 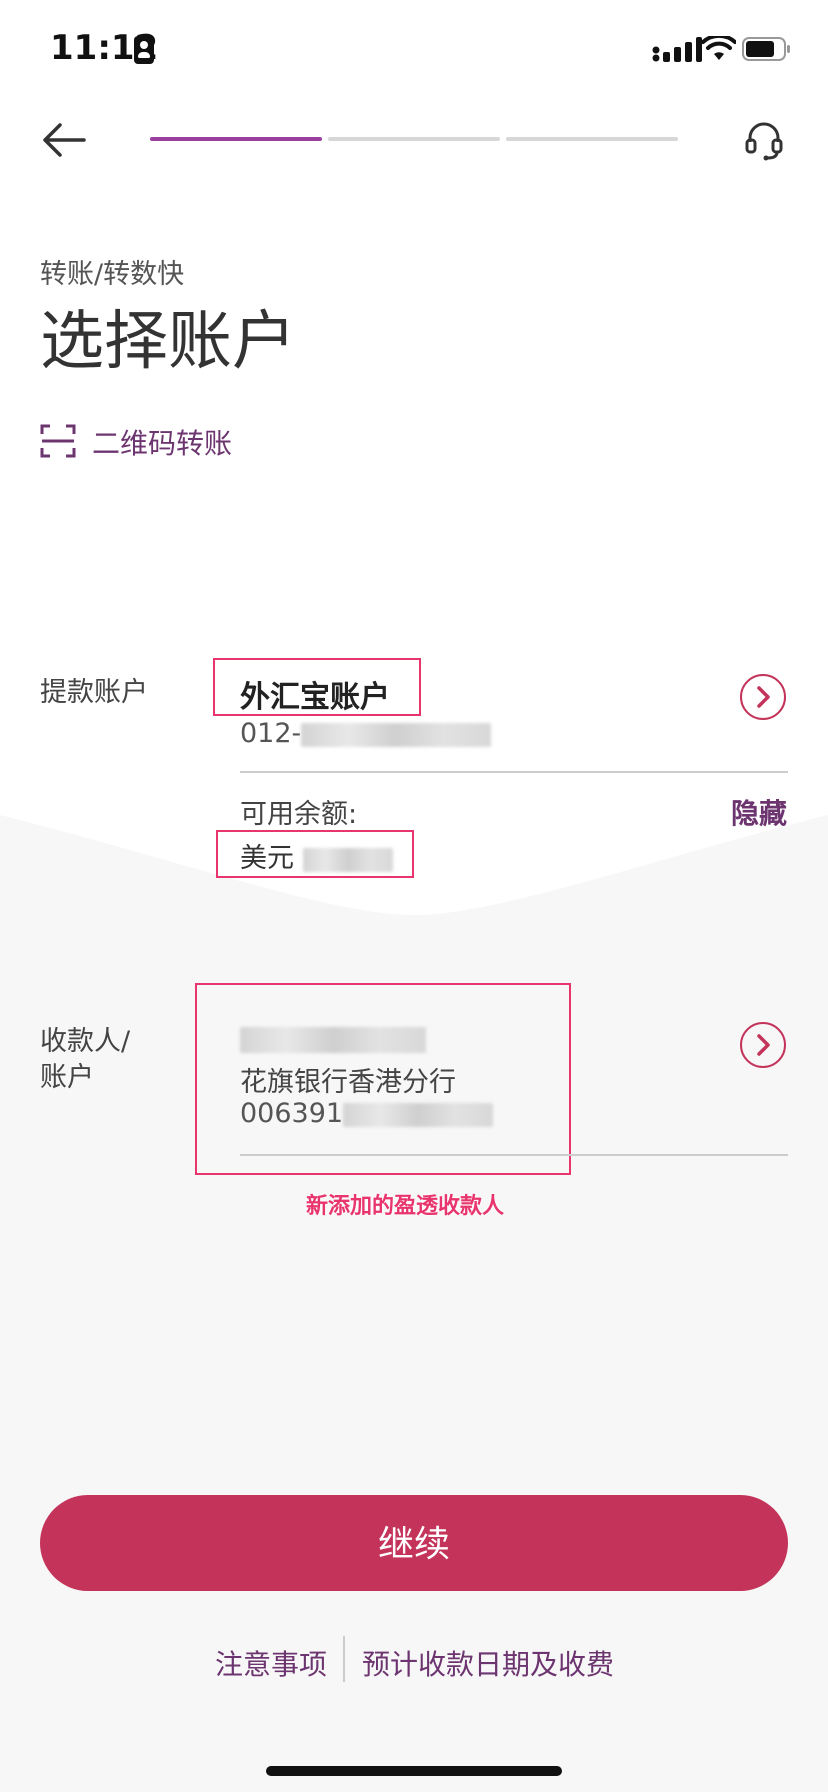 What do you see at coordinates (764, 140) in the screenshot?
I see `headset-support-icon` at bounding box center [764, 140].